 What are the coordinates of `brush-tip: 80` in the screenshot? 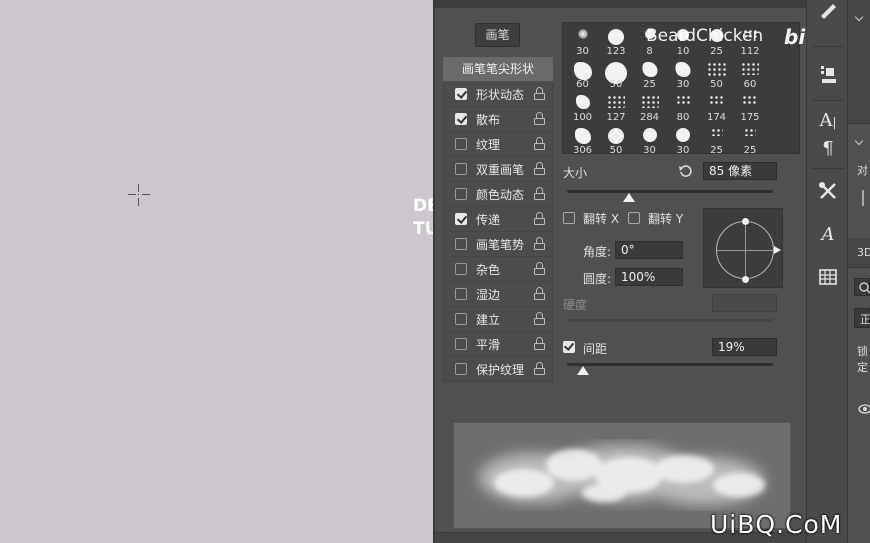 It's located at (683, 106).